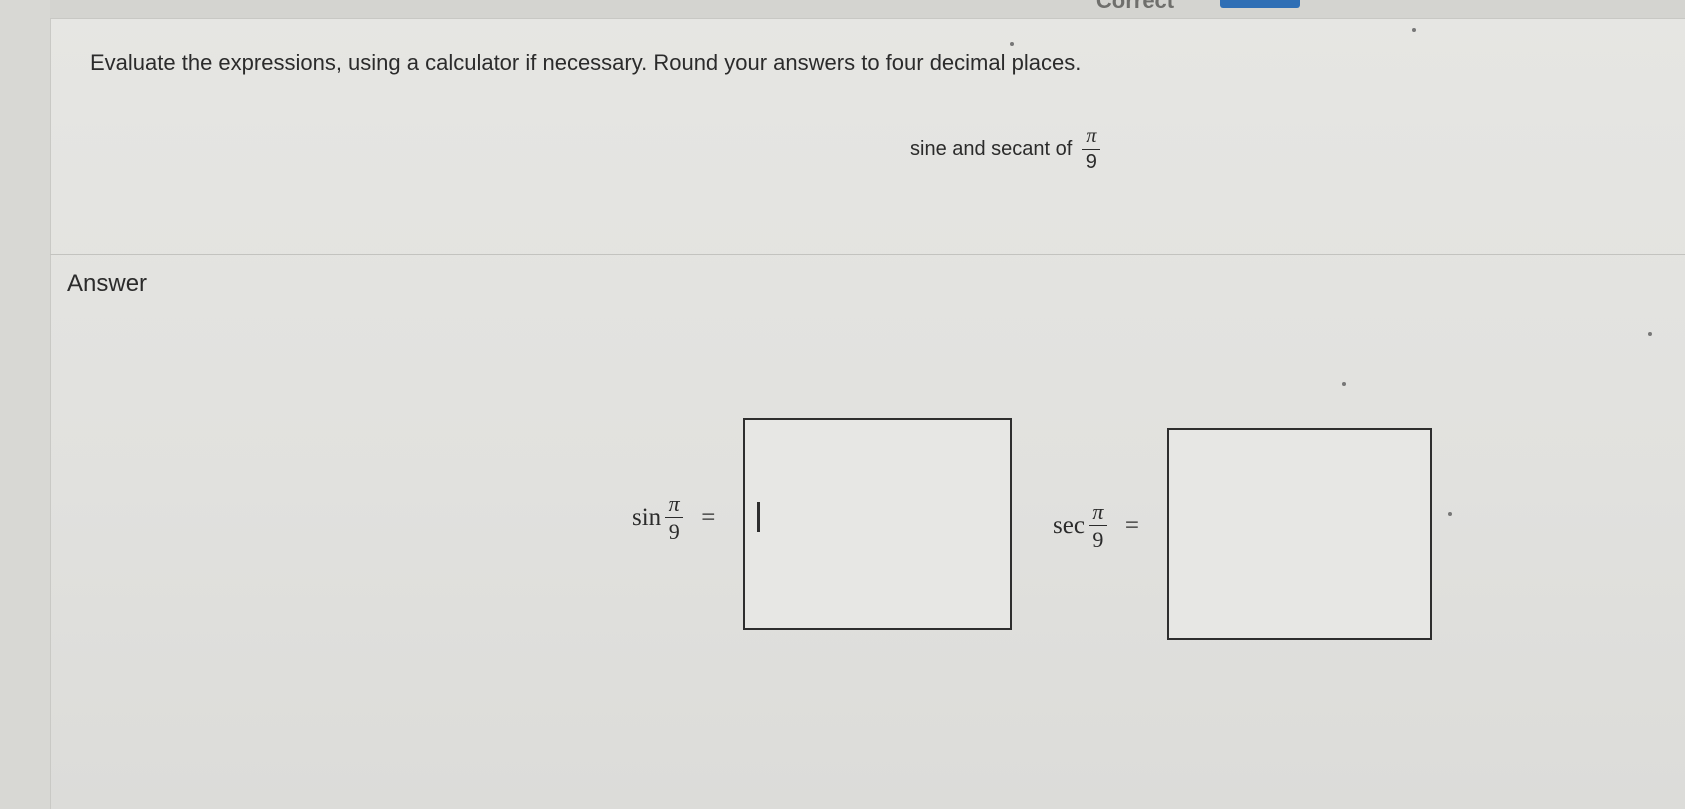  What do you see at coordinates (1091, 136) in the screenshot?
I see `prompt-fraction-numerator: π` at bounding box center [1091, 136].